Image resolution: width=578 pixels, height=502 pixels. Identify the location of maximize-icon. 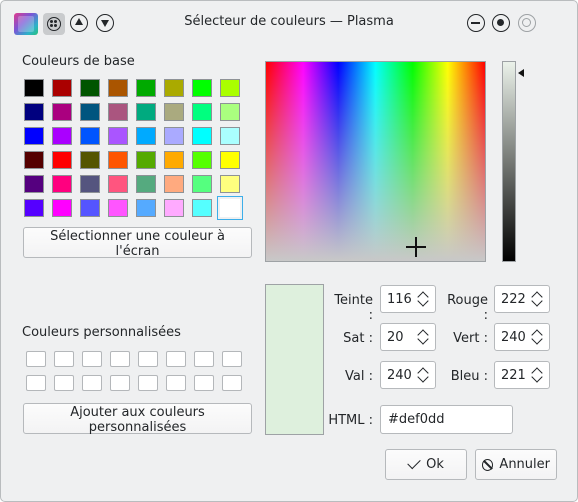
(501, 23).